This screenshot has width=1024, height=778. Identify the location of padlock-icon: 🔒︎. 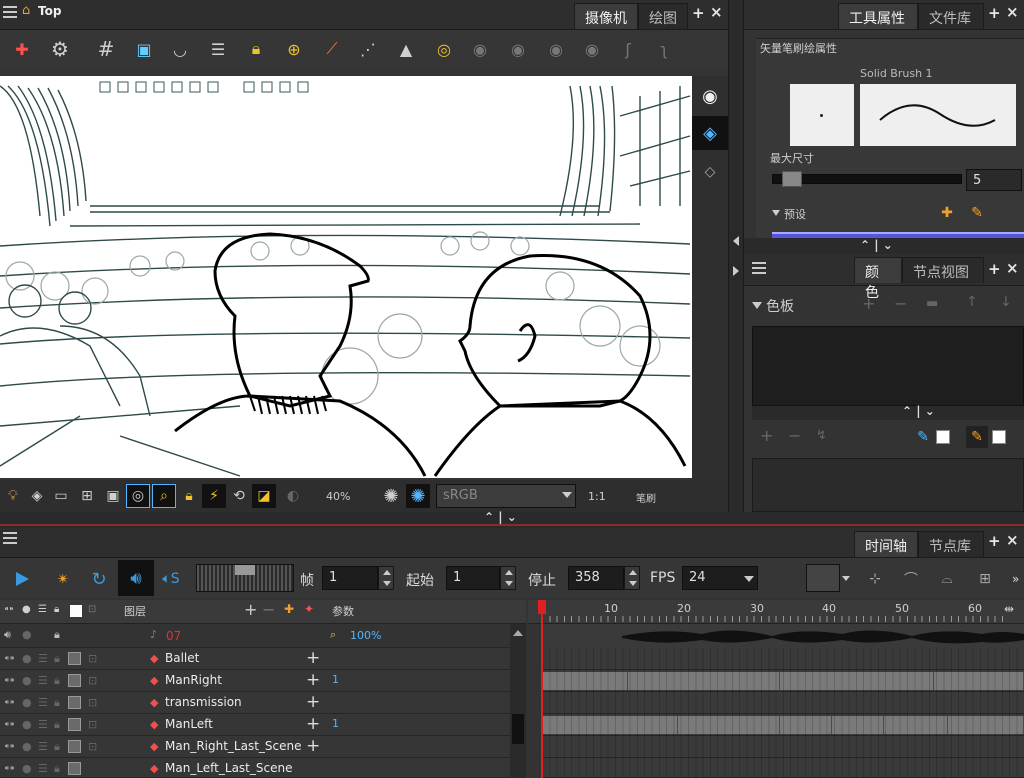
(189, 496).